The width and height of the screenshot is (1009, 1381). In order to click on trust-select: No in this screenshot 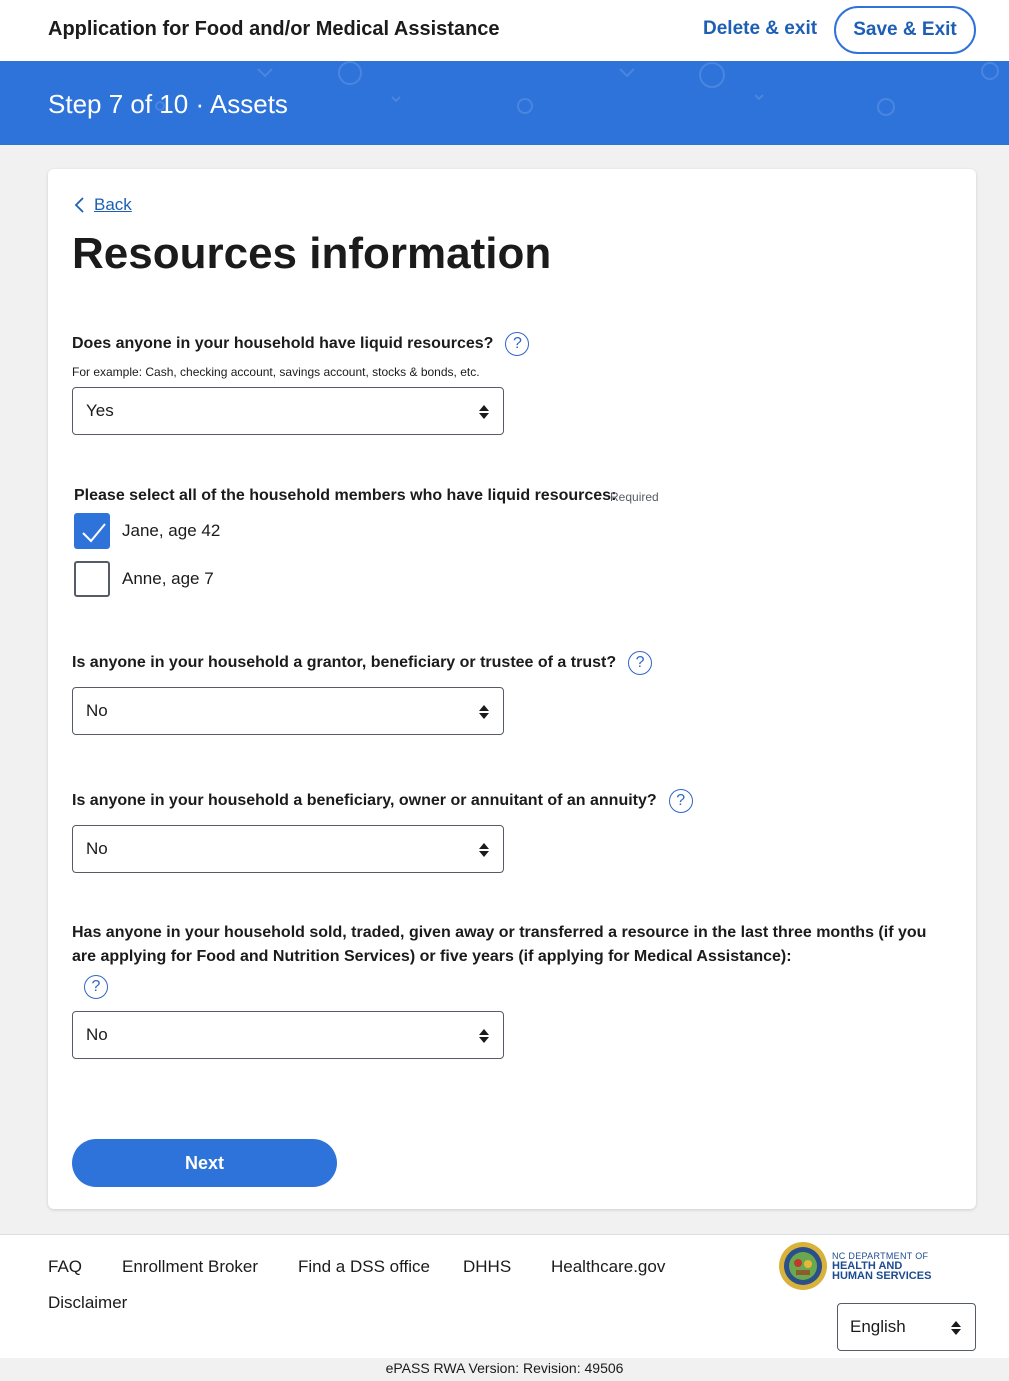, I will do `click(288, 711)`.